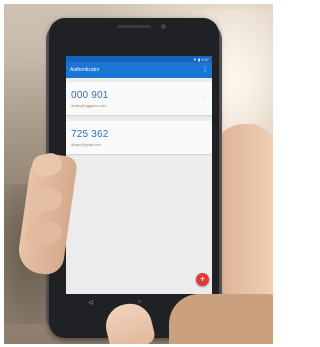 The width and height of the screenshot is (320, 347). I want to click on front-camera, so click(163, 26).